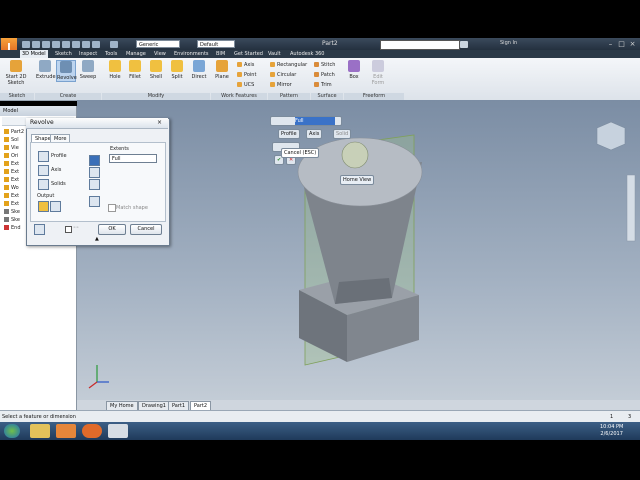 The image size is (640, 480). I want to click on plane-button: Plane, so click(222, 70).